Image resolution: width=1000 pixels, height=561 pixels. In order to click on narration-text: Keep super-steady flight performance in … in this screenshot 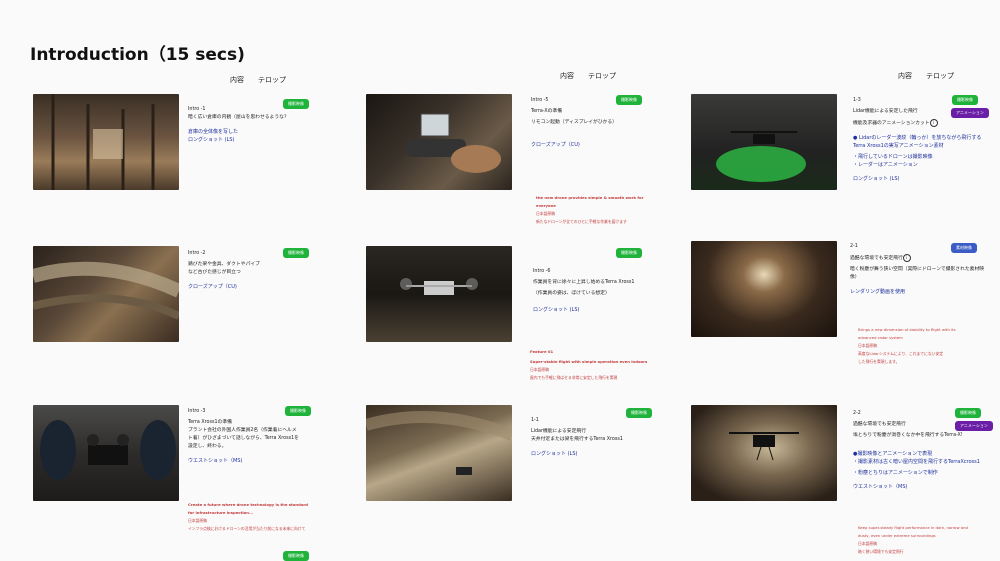, I will do `click(913, 539)`.